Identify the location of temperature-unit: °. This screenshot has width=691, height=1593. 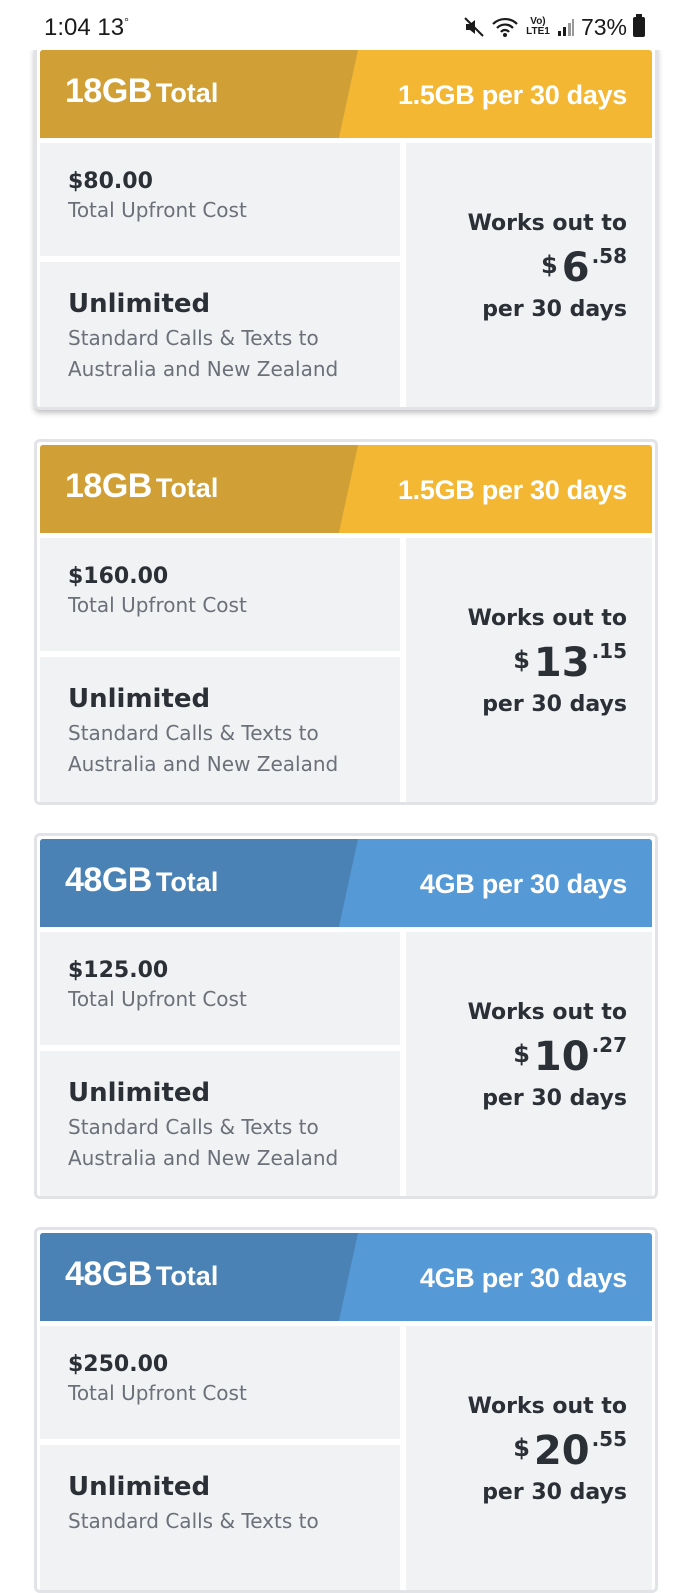
(126, 22).